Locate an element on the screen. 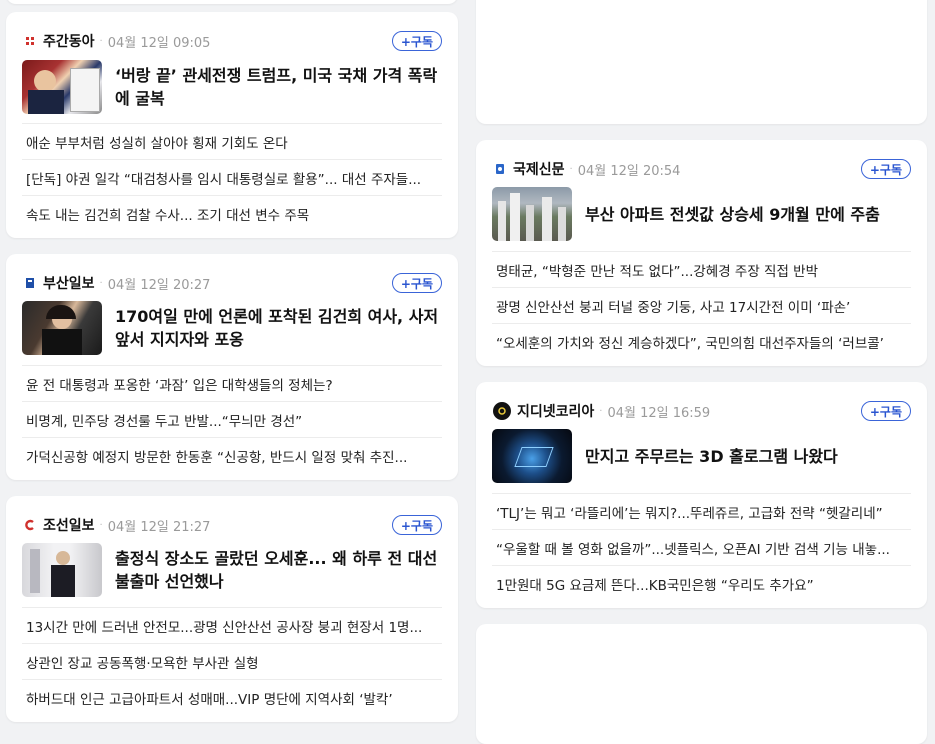 This screenshot has width=935, height=744. kookje-logo-icon is located at coordinates (500, 169).